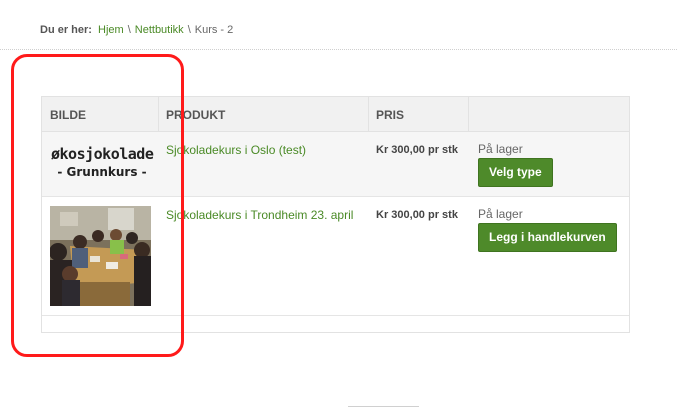 This screenshot has width=677, height=409. I want to click on breadcrumb-link-home: Hjem, so click(111, 30).